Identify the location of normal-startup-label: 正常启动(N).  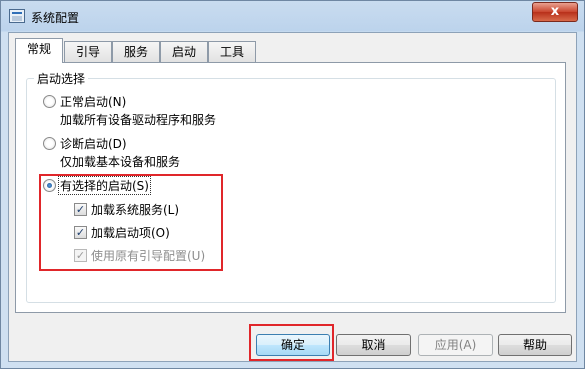
(93, 101).